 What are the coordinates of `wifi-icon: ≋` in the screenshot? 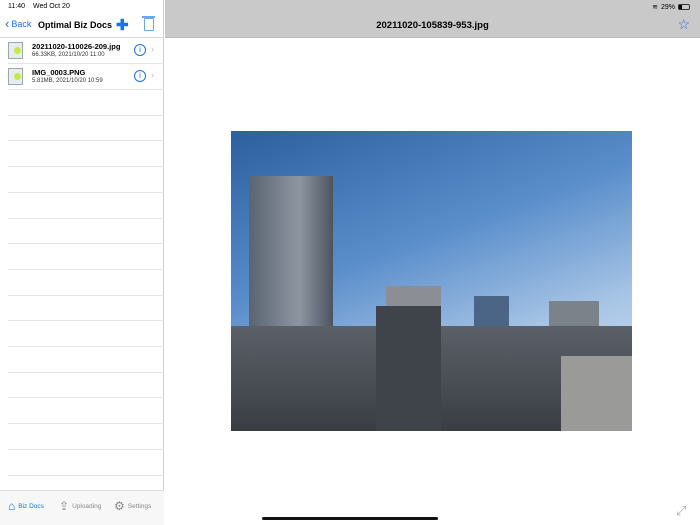 It's located at (655, 7).